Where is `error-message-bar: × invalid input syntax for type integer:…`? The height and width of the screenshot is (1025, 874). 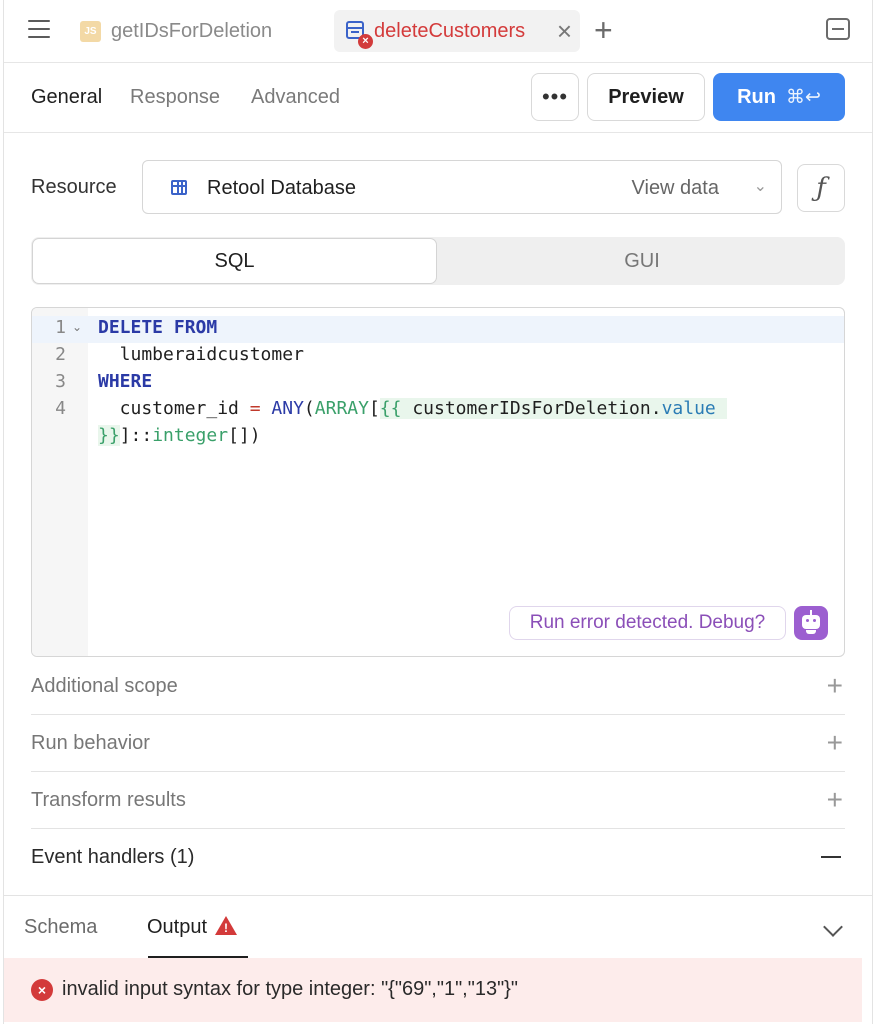
error-message-bar: × invalid input syntax for type integer:… is located at coordinates (433, 990).